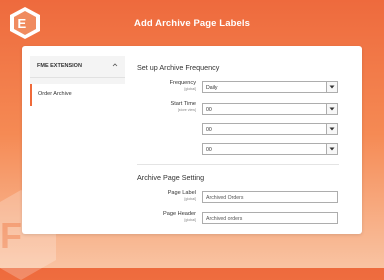 The width and height of the screenshot is (384, 280). I want to click on frequency-value: Daily, so click(212, 88).